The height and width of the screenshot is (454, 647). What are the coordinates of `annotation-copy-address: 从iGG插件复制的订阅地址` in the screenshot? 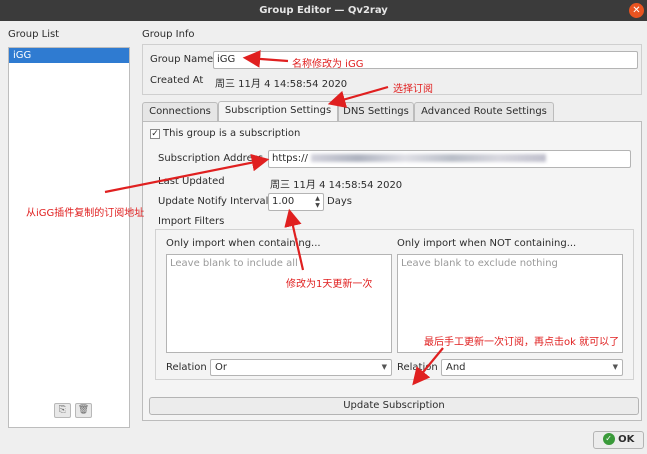 It's located at (85, 213).